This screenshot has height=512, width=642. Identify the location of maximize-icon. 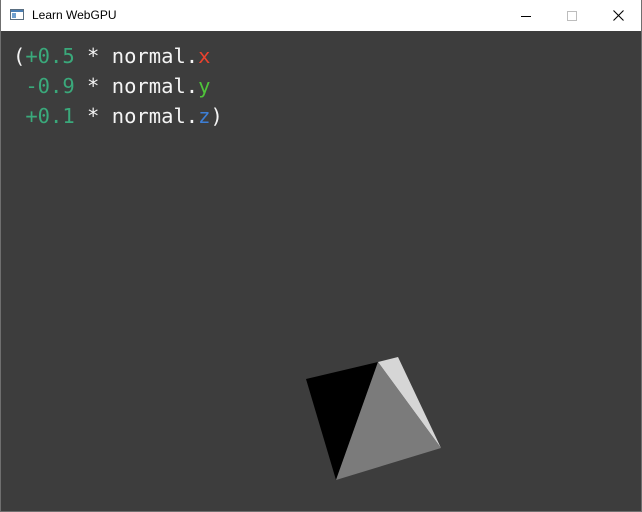
(572, 15).